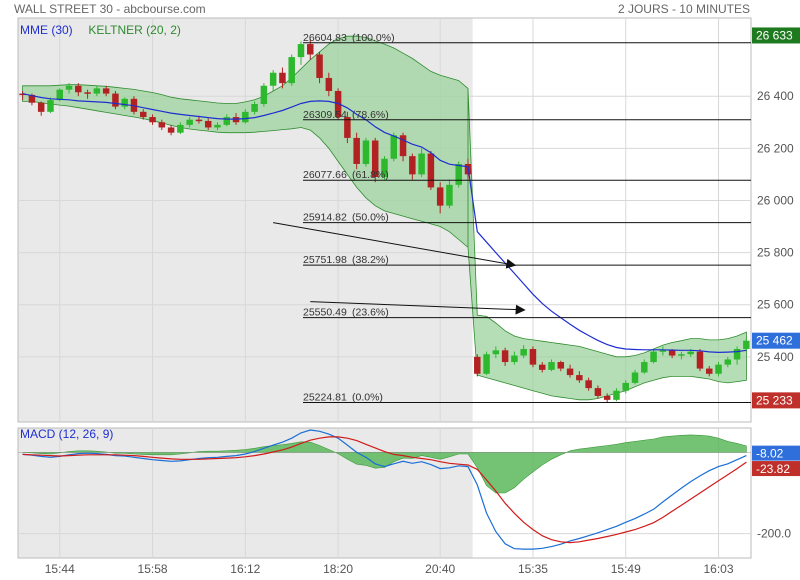 The width and height of the screenshot is (800, 580). Describe the element at coordinates (153, 569) in the screenshot. I see `x-tick-label: 15:58` at that location.